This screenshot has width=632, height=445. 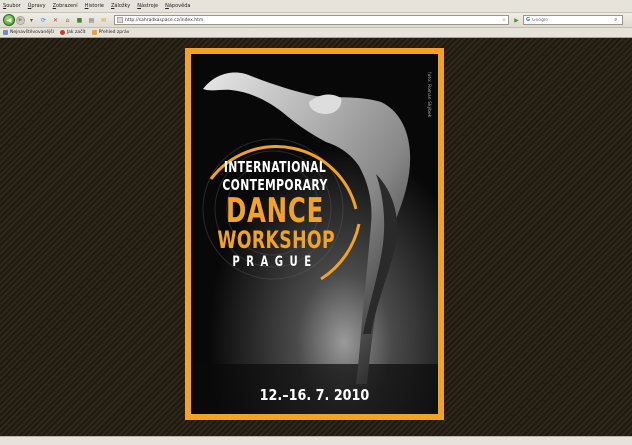 I want to click on bookmark-getting-started: Jak začít, so click(x=72, y=32).